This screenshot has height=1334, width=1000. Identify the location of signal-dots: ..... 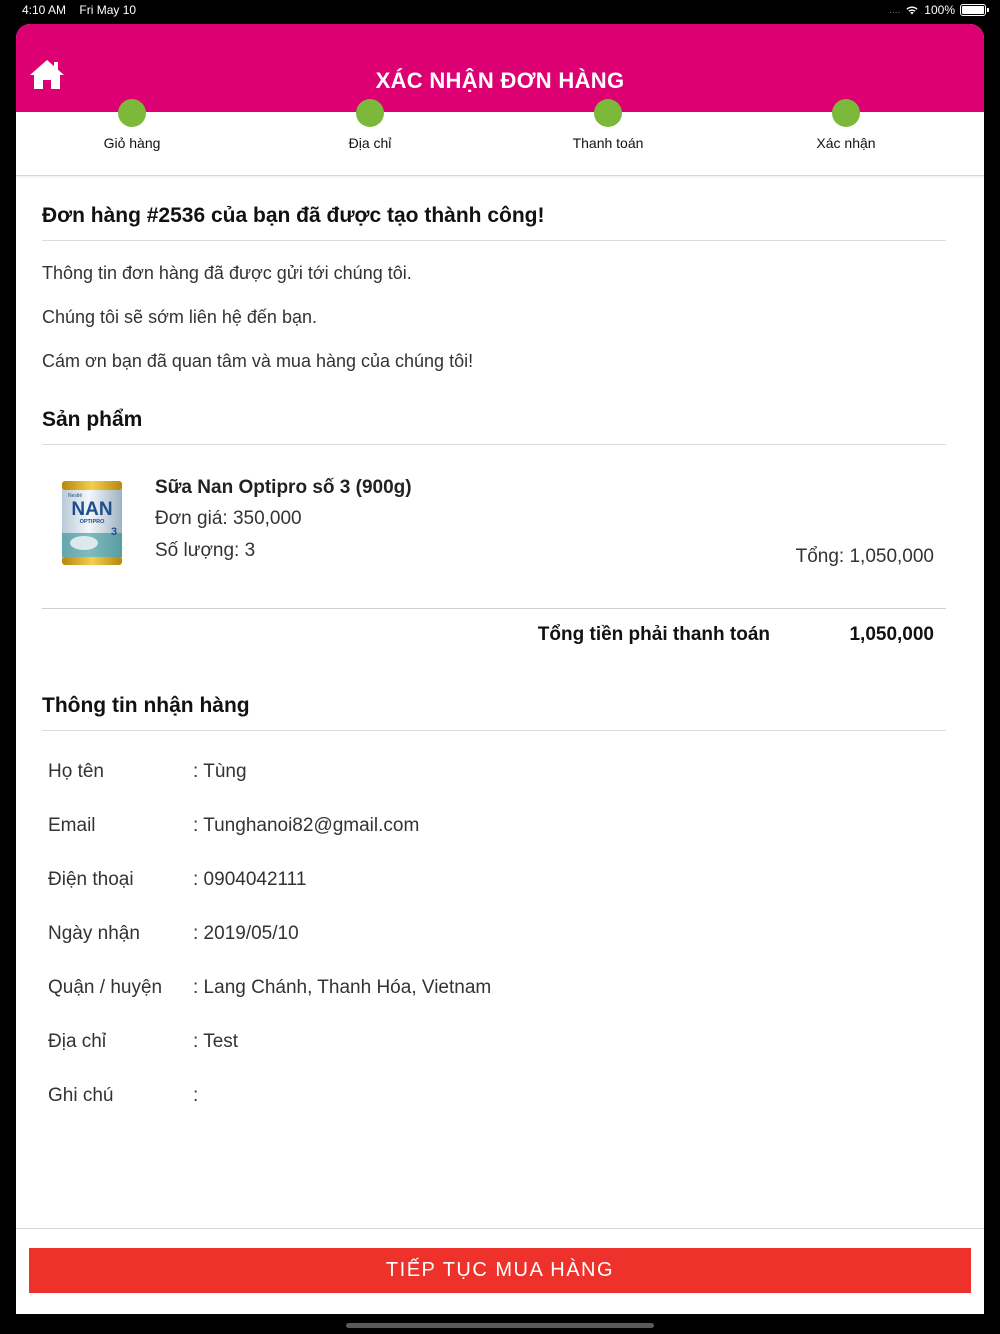
(895, 10).